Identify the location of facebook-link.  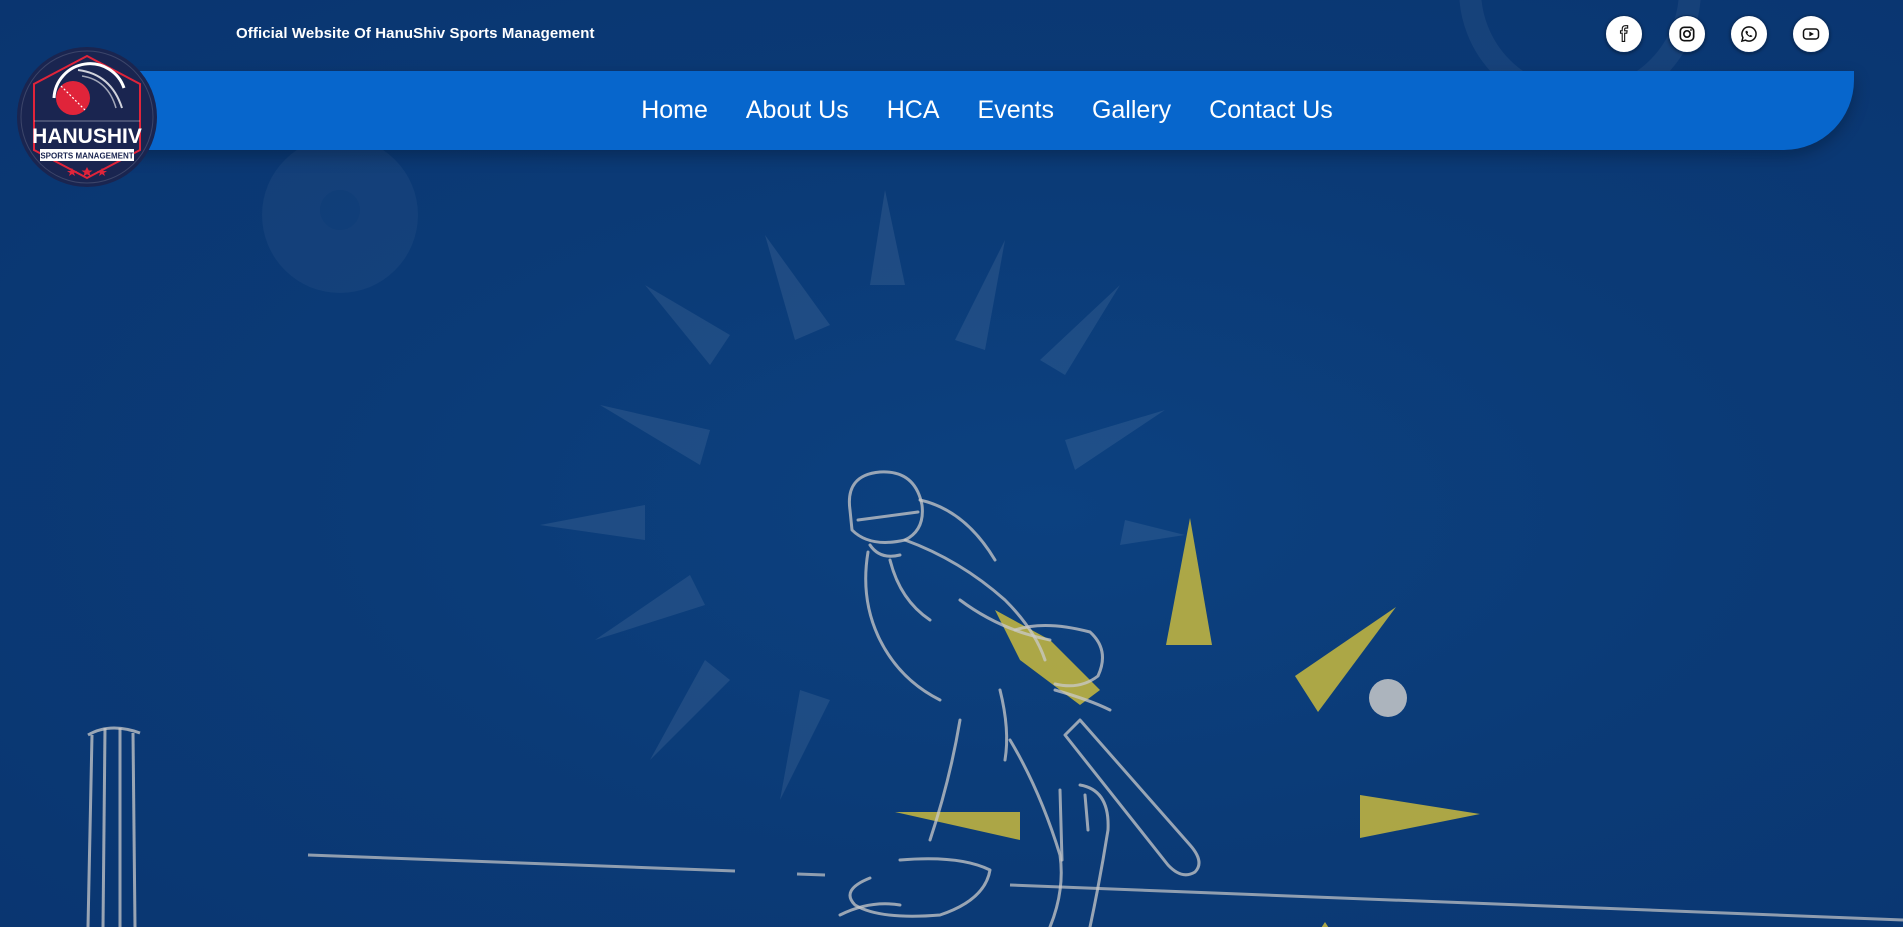
(1624, 34).